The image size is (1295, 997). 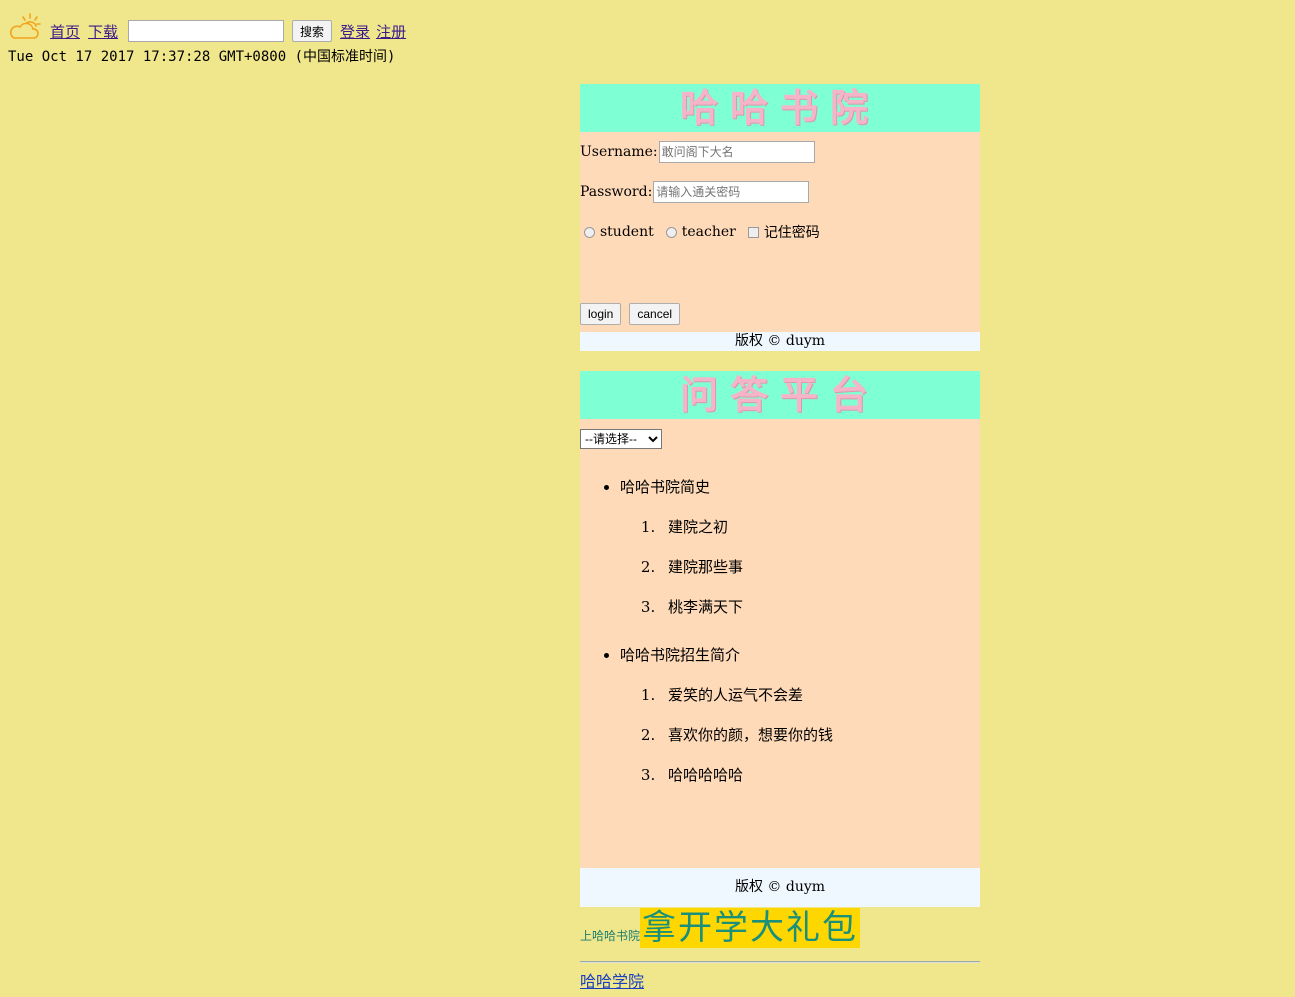 What do you see at coordinates (820, 567) in the screenshot?
I see `list-item: 建院那些事` at bounding box center [820, 567].